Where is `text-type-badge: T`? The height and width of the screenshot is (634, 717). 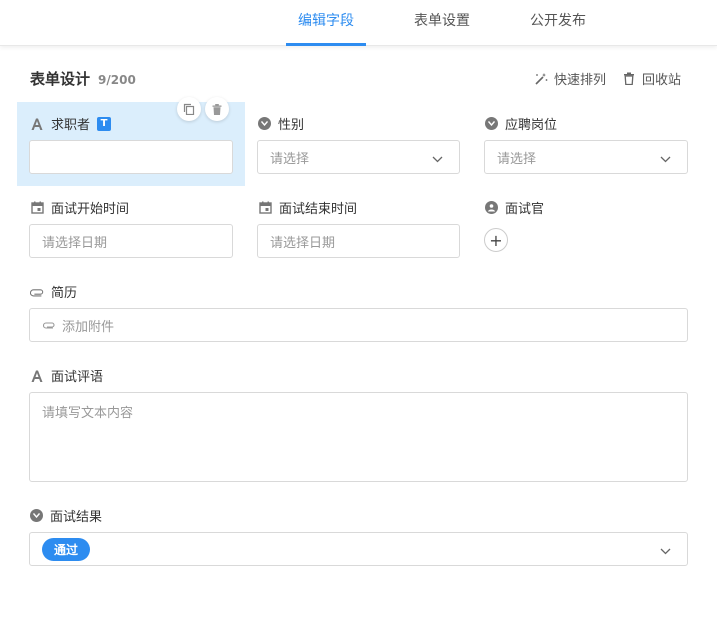
text-type-badge: T is located at coordinates (104, 123).